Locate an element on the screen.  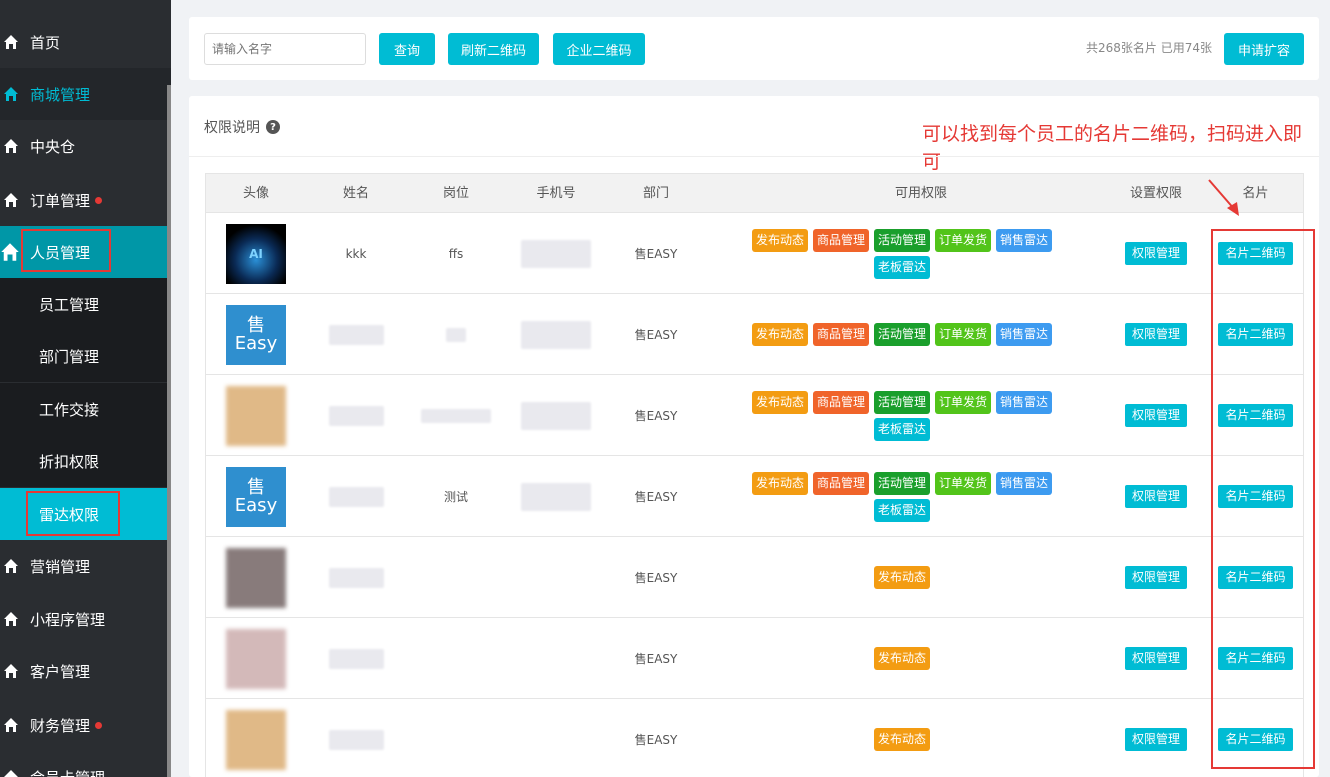
staff-name: kkk is located at coordinates (356, 253).